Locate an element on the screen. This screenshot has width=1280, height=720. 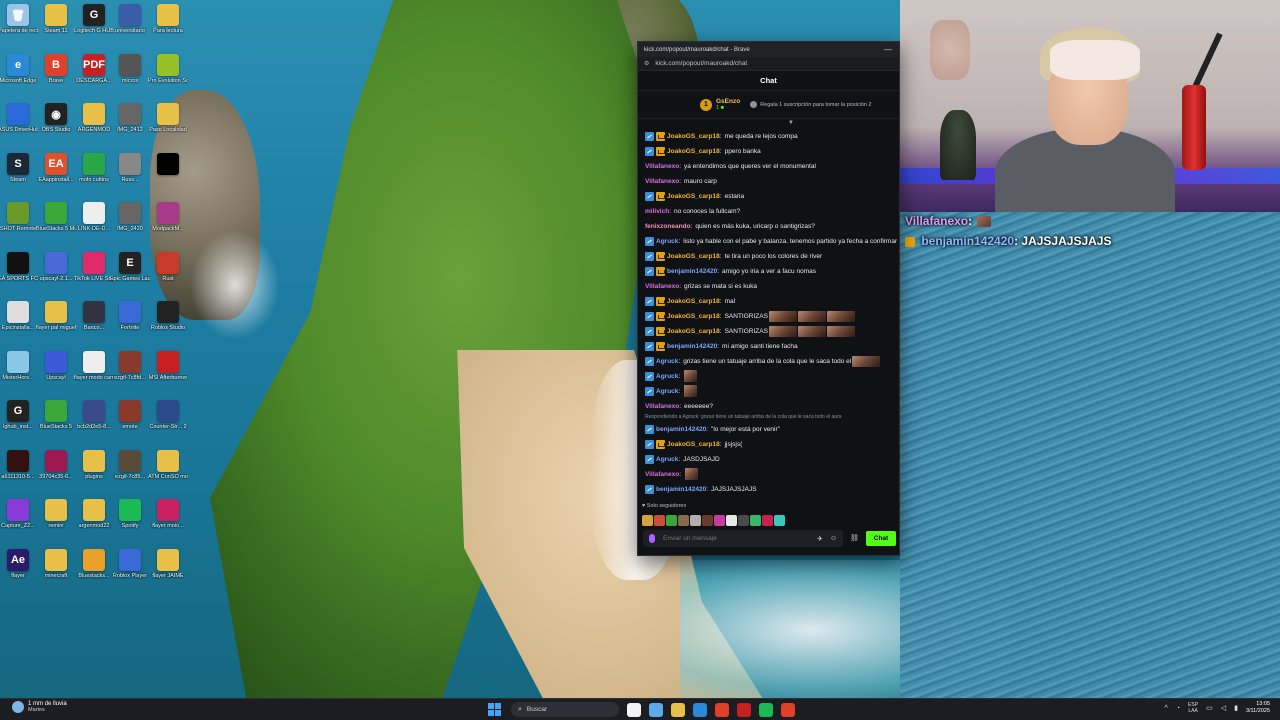
desktop-icon: micros is located at coordinates (130, 68).